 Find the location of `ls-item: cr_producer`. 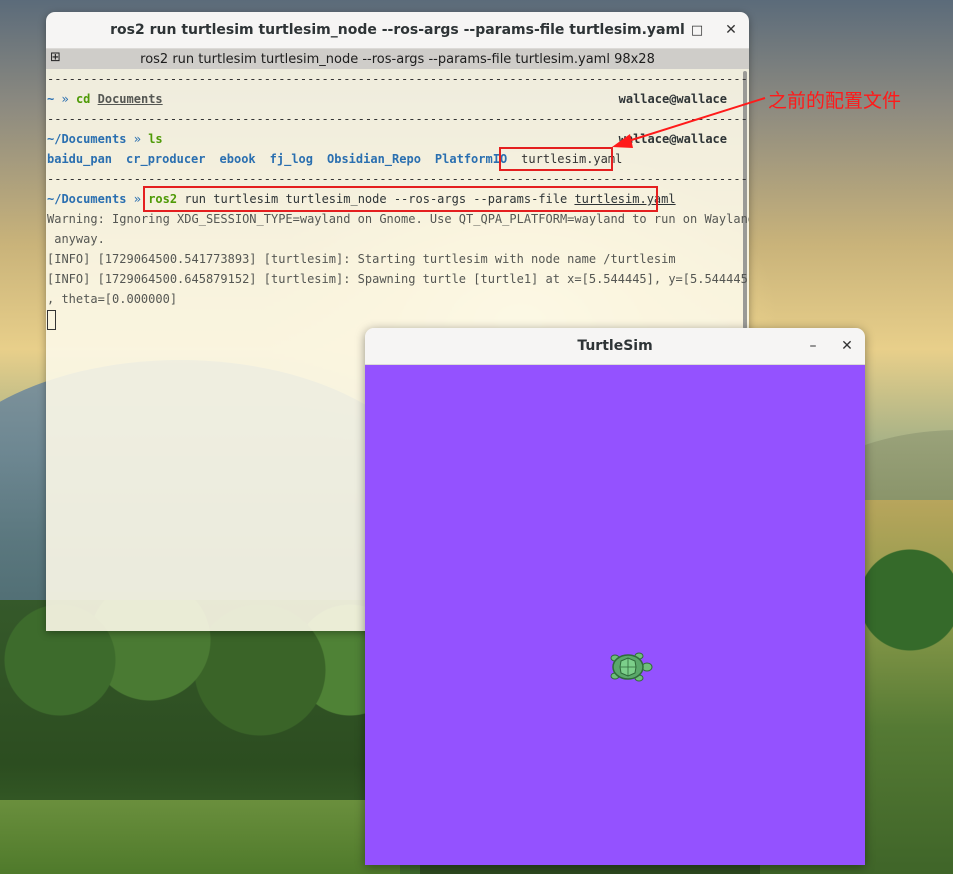

ls-item: cr_producer is located at coordinates (166, 159).